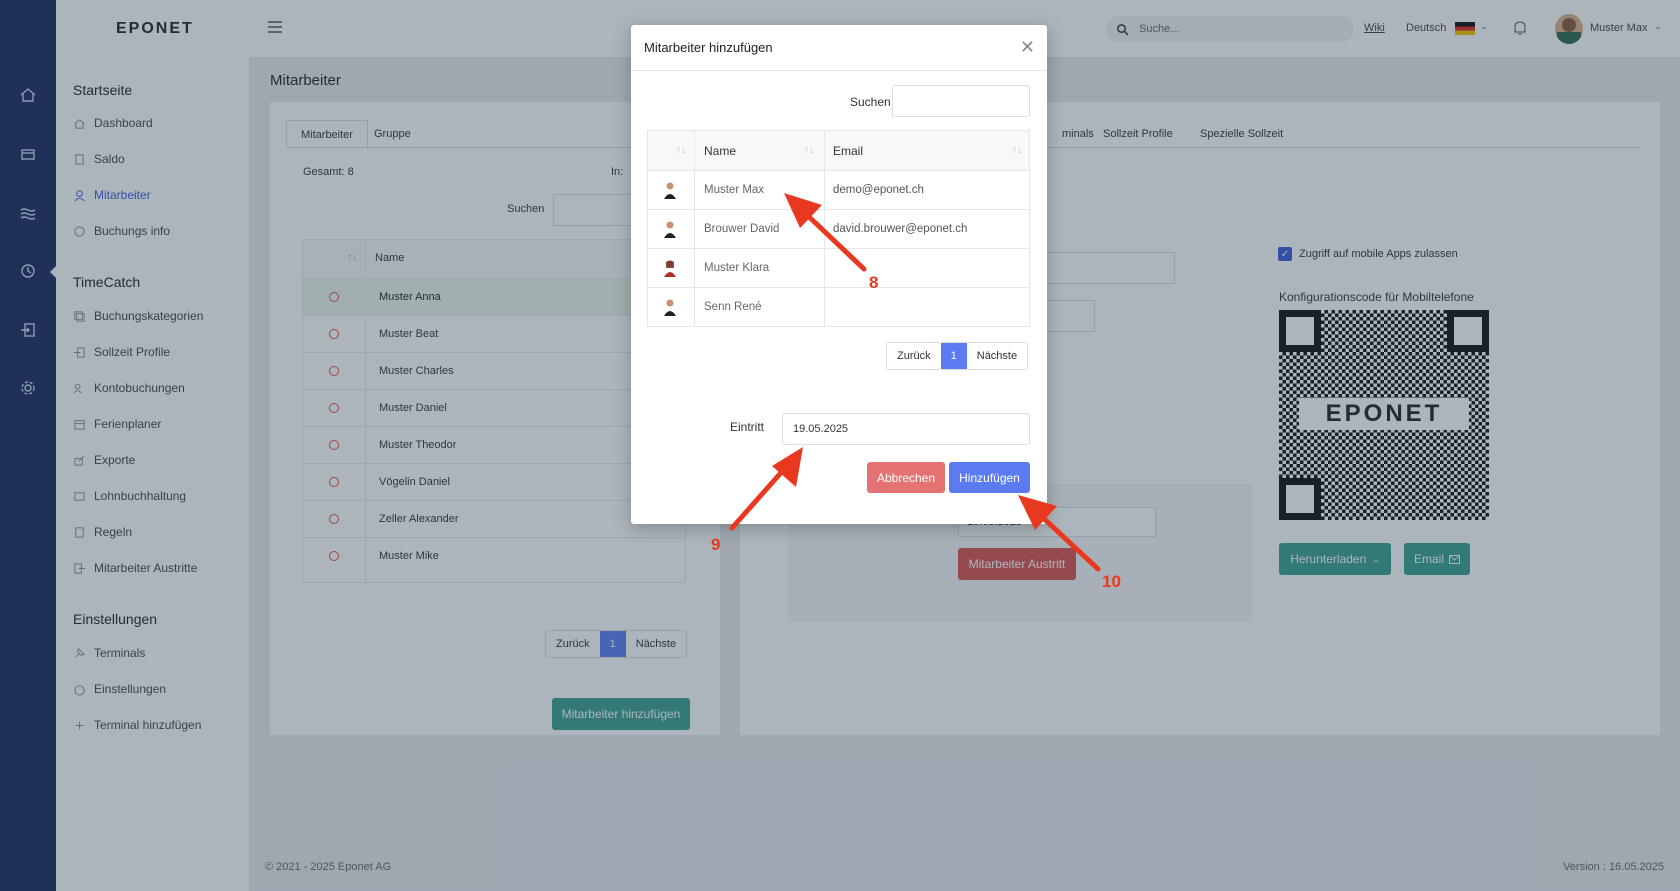 This screenshot has width=1680, height=891. Describe the element at coordinates (670, 268) in the screenshot. I see `female-avatar-icon` at that location.